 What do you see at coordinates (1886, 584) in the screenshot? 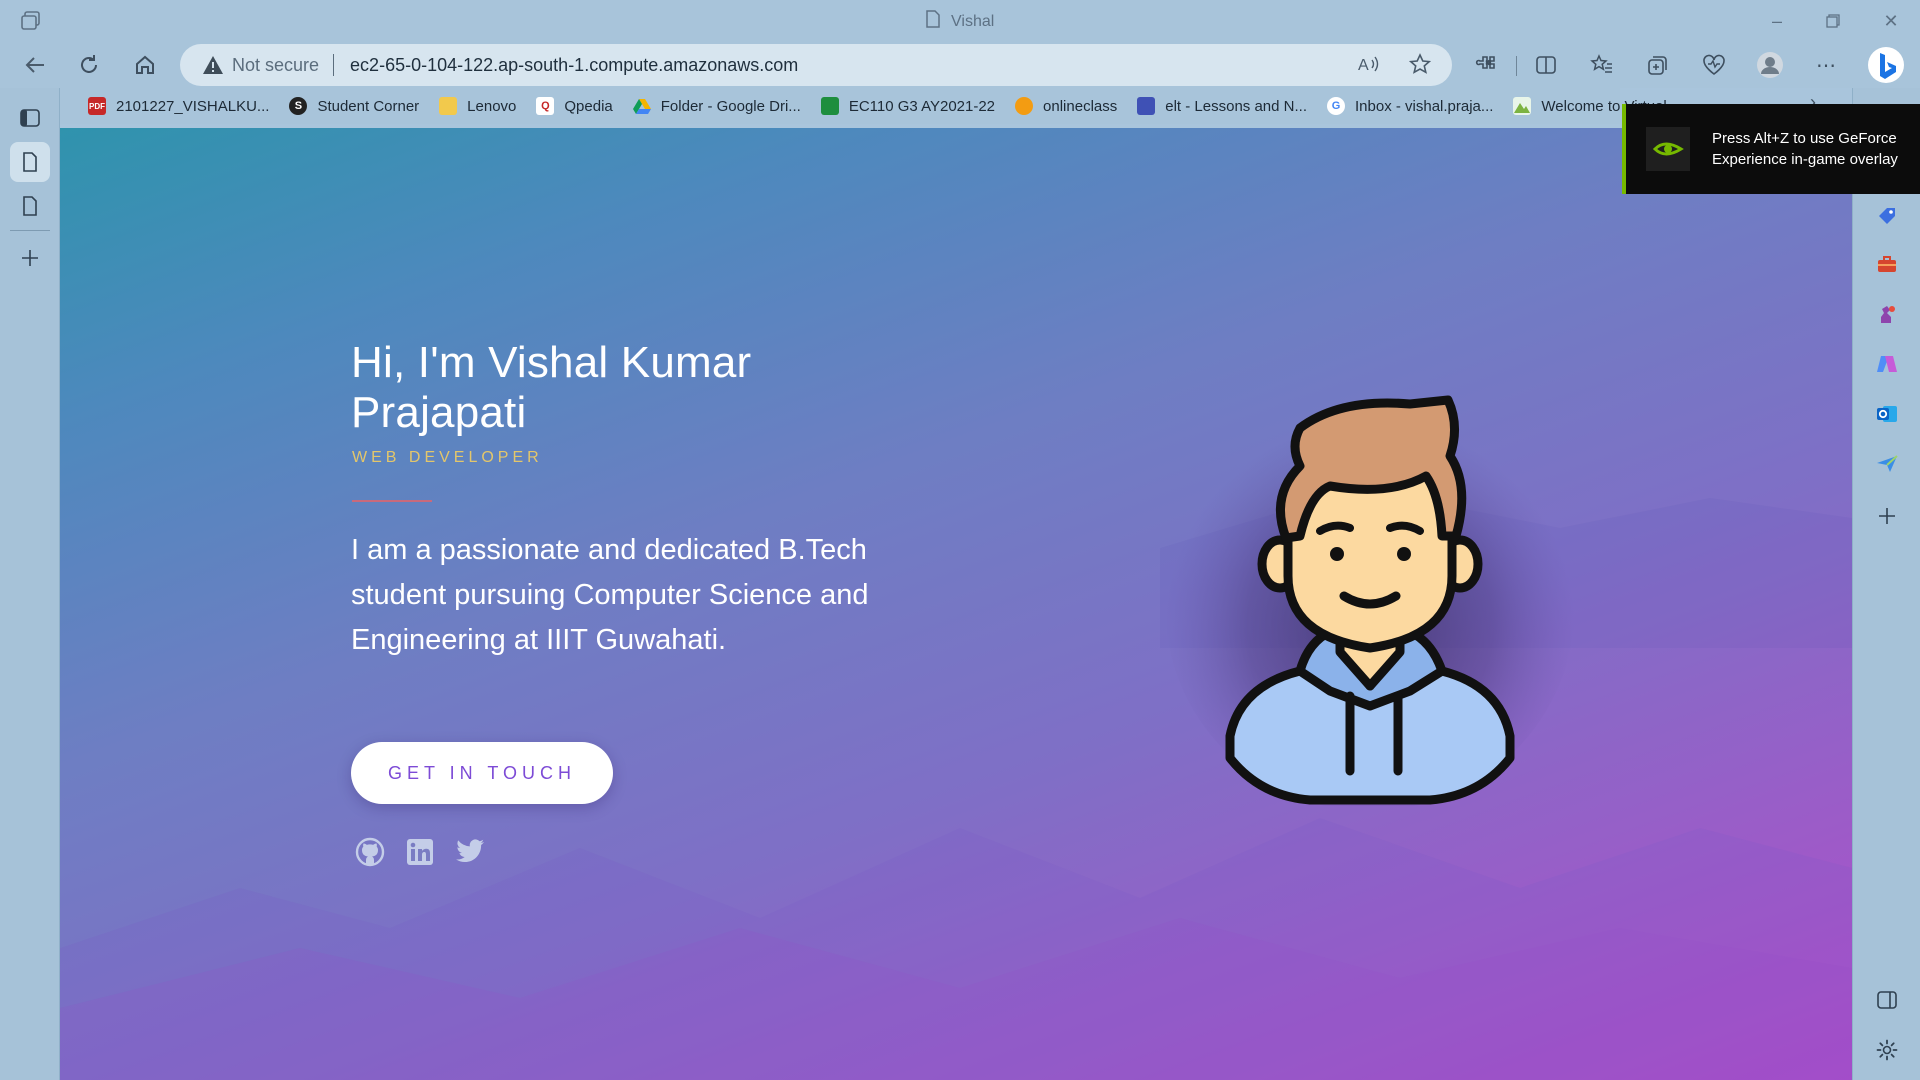
I see `edge-sidebar` at bounding box center [1886, 584].